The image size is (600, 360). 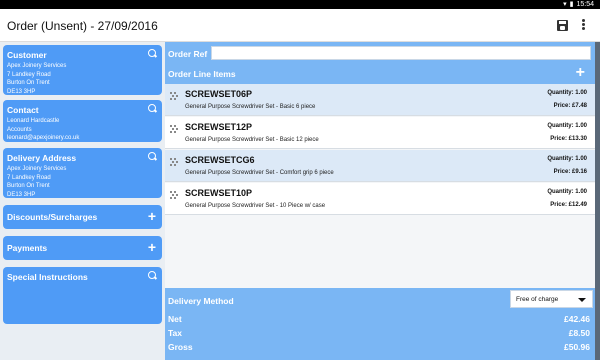 I want to click on item-code: SCREWSET06P, so click(x=219, y=94).